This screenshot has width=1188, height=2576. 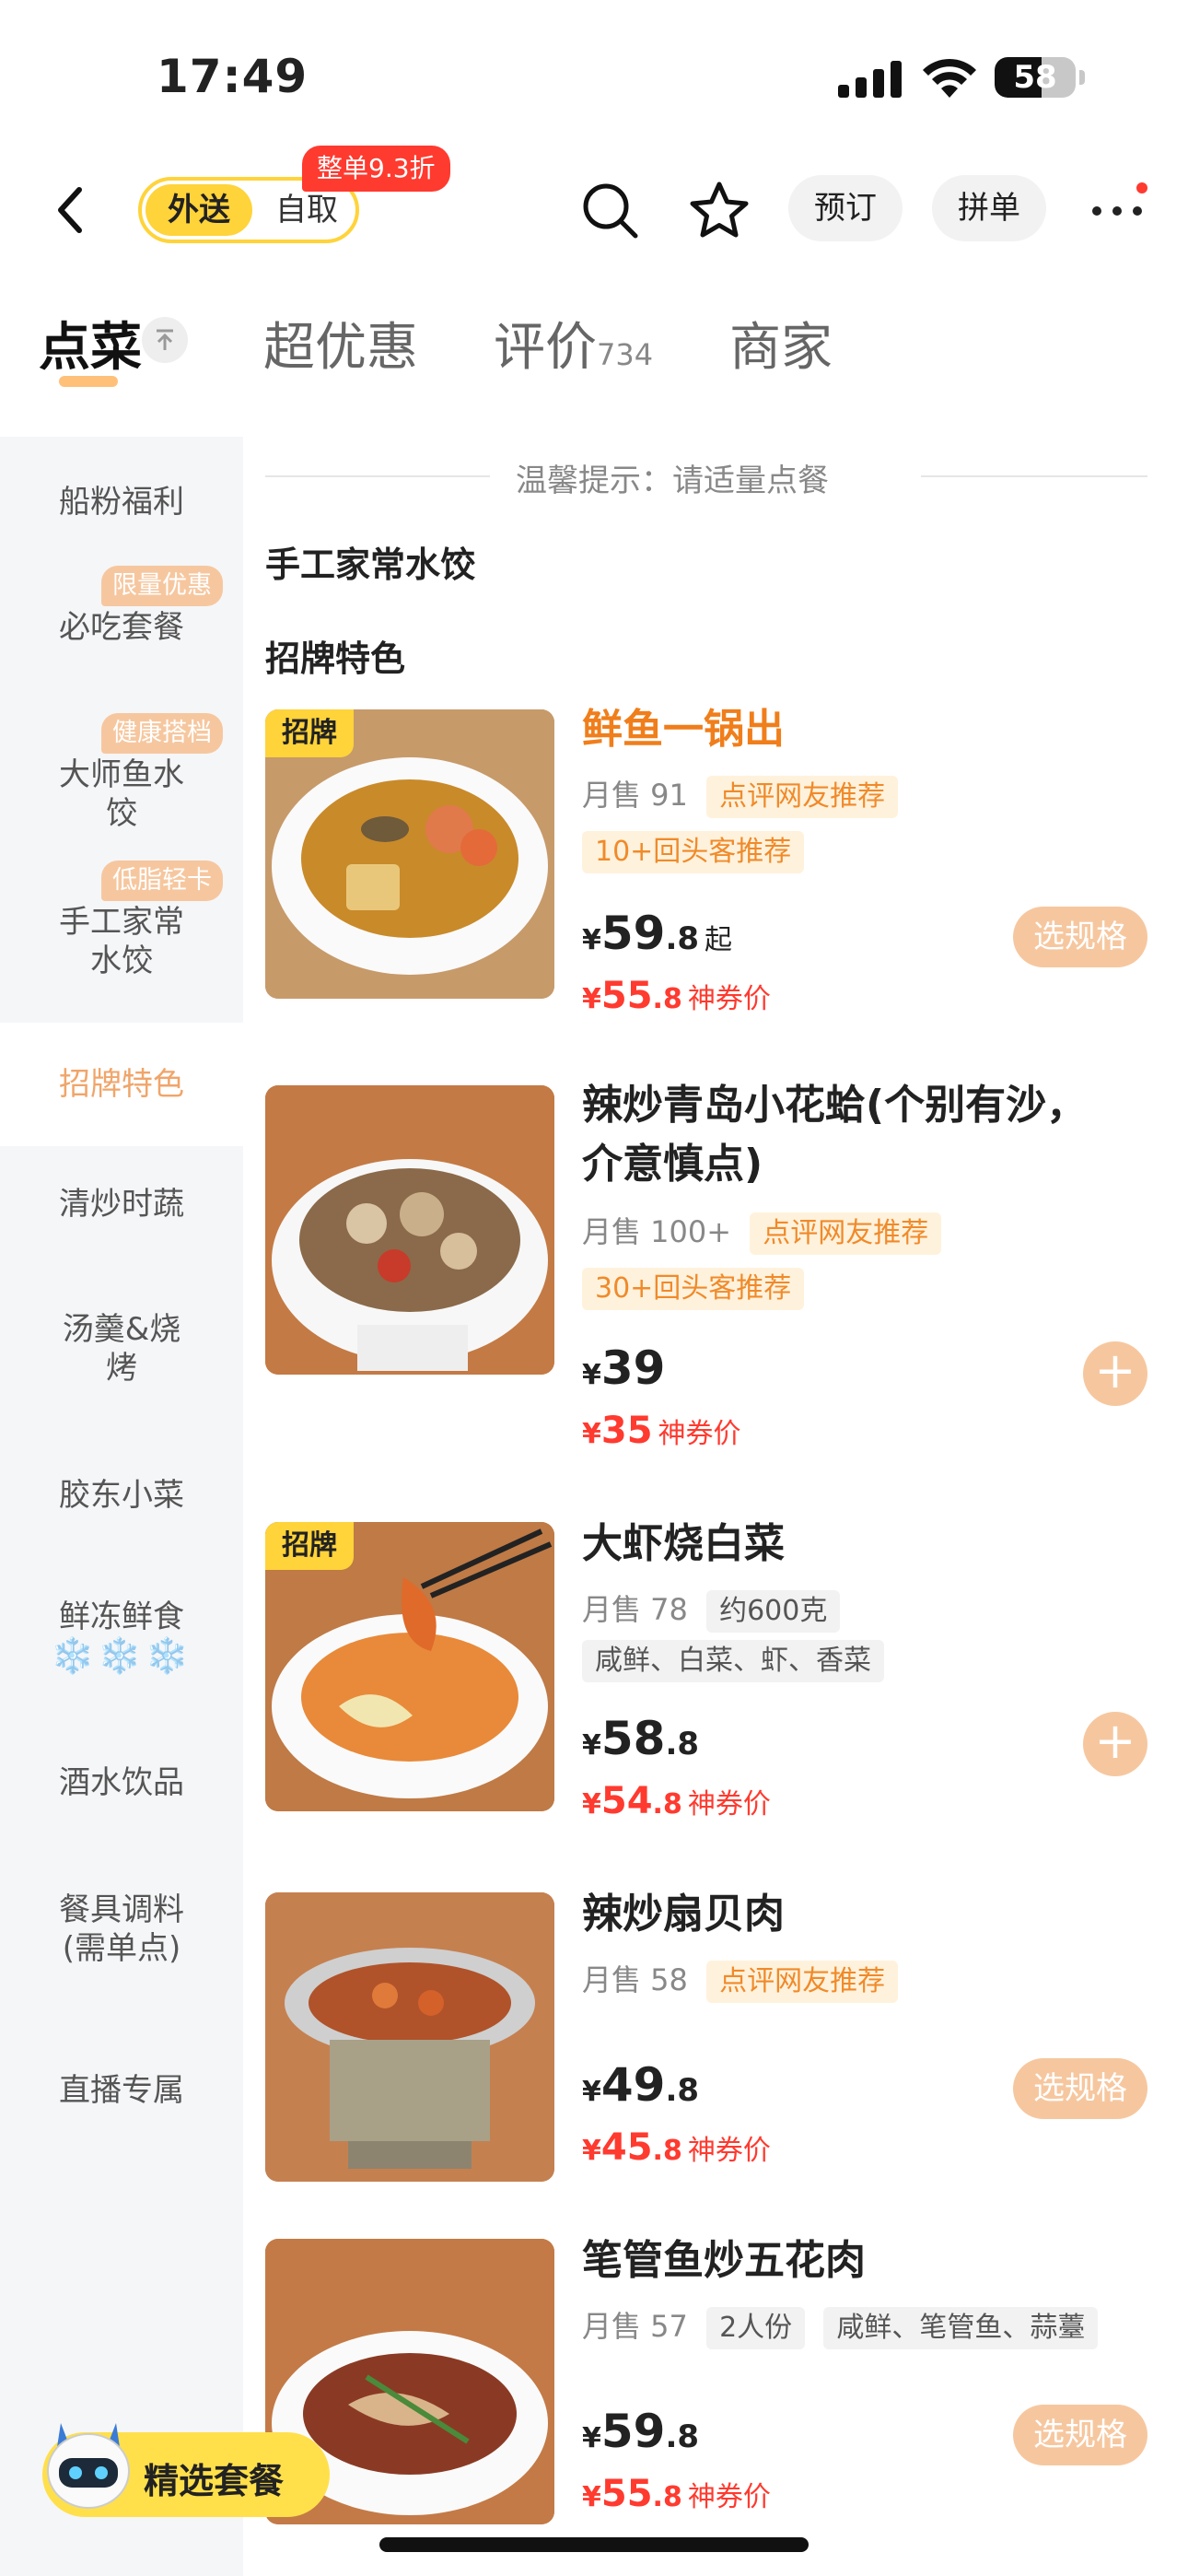 I want to click on review-count: 734, so click(x=625, y=354).